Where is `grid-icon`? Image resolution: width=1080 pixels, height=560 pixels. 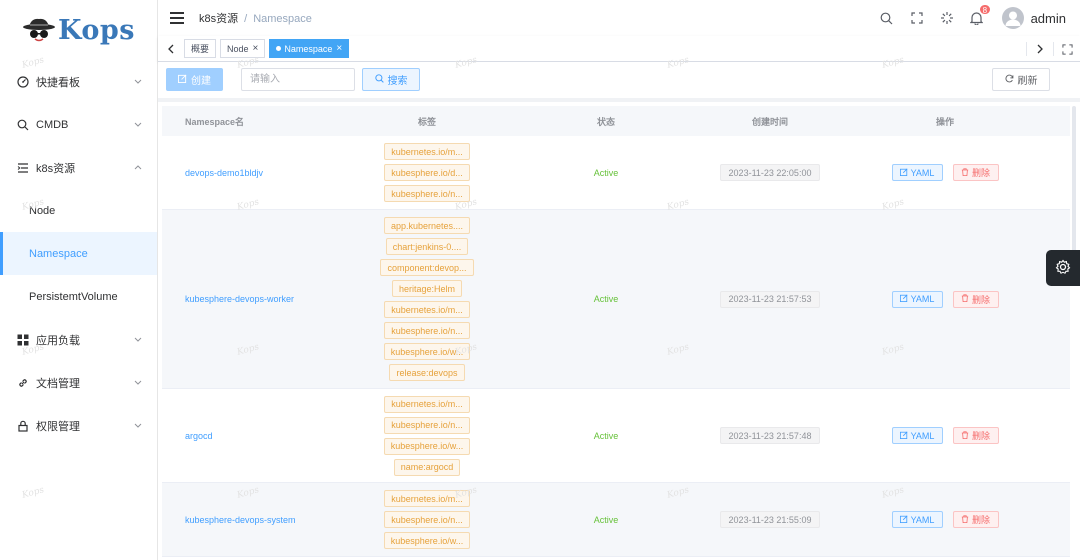
grid-icon is located at coordinates (22, 339).